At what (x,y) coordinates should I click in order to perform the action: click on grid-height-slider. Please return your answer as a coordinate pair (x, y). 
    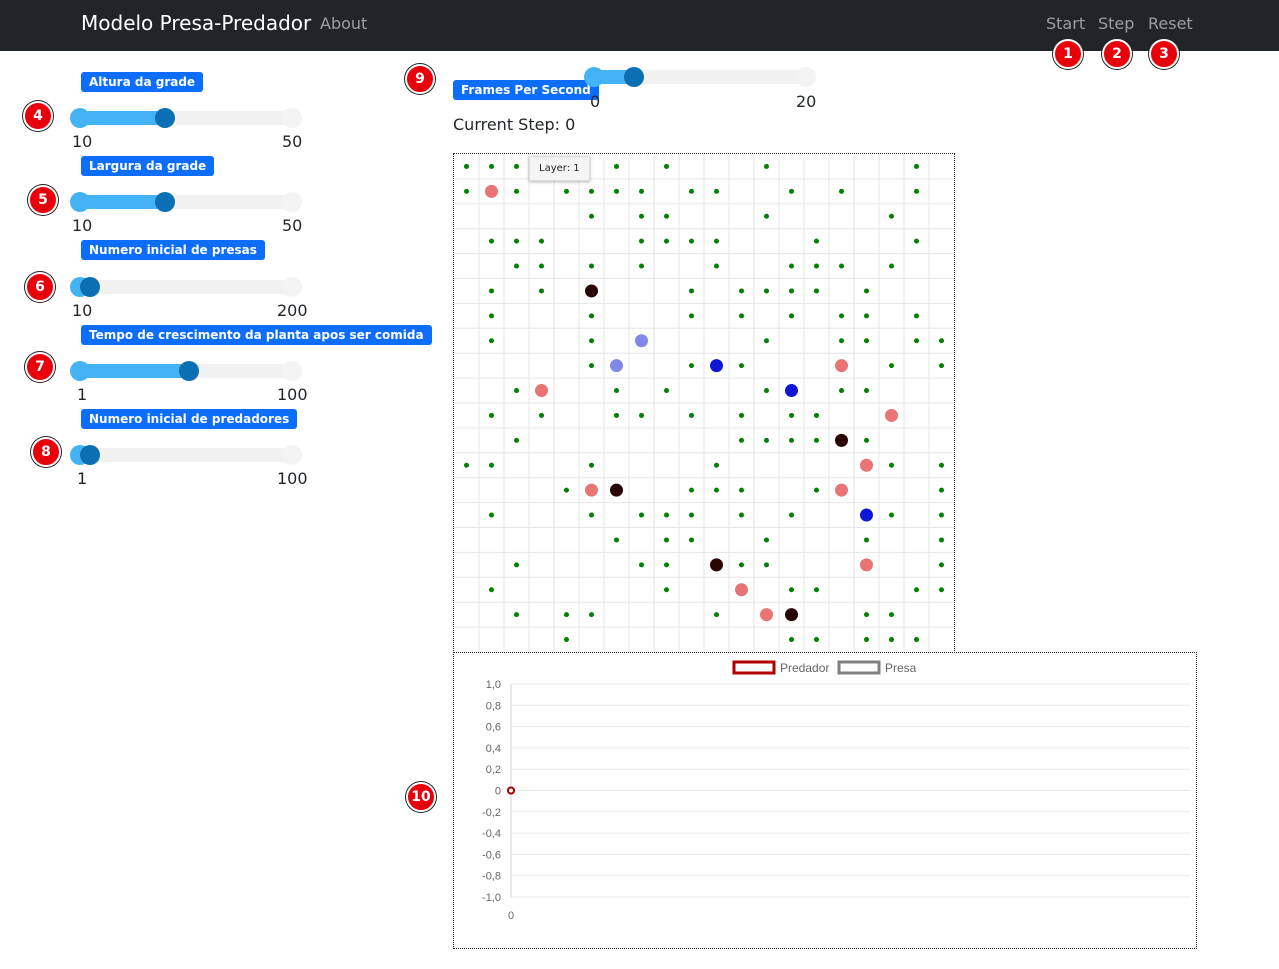
    Looking at the image, I should click on (186, 118).